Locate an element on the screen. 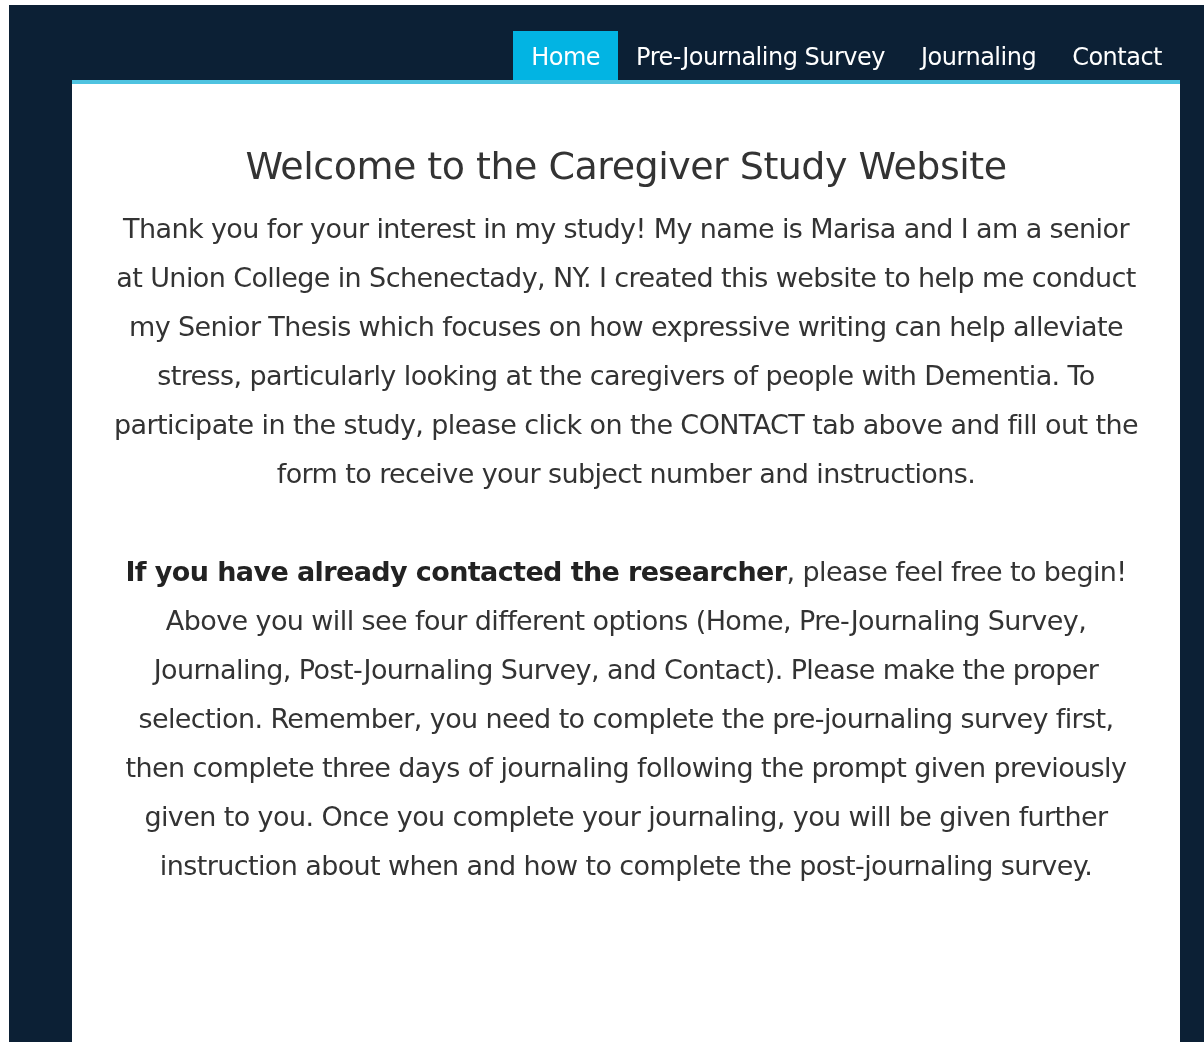 This screenshot has width=1204, height=1042. nav-tab: Journaling is located at coordinates (979, 55).